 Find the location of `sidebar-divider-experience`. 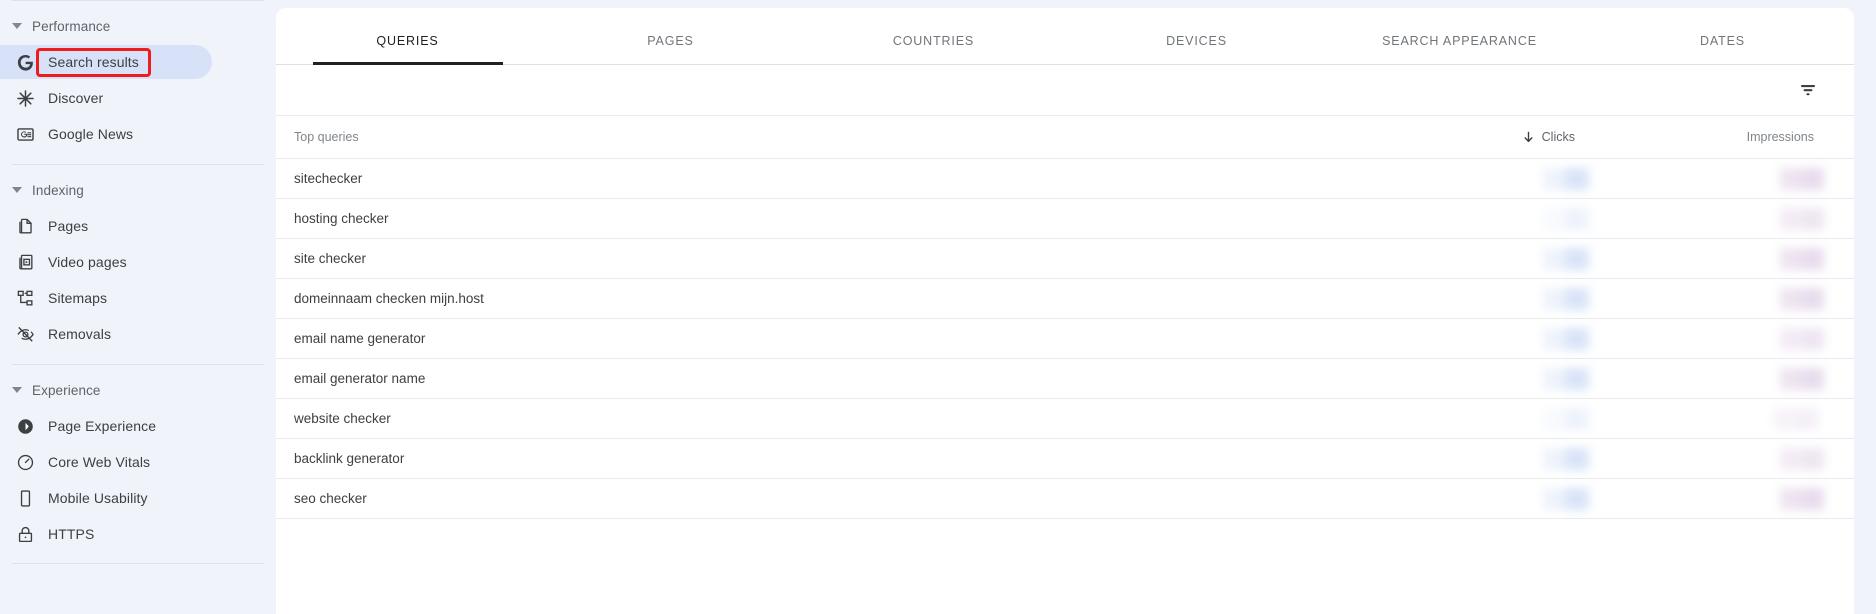

sidebar-divider-experience is located at coordinates (138, 364).